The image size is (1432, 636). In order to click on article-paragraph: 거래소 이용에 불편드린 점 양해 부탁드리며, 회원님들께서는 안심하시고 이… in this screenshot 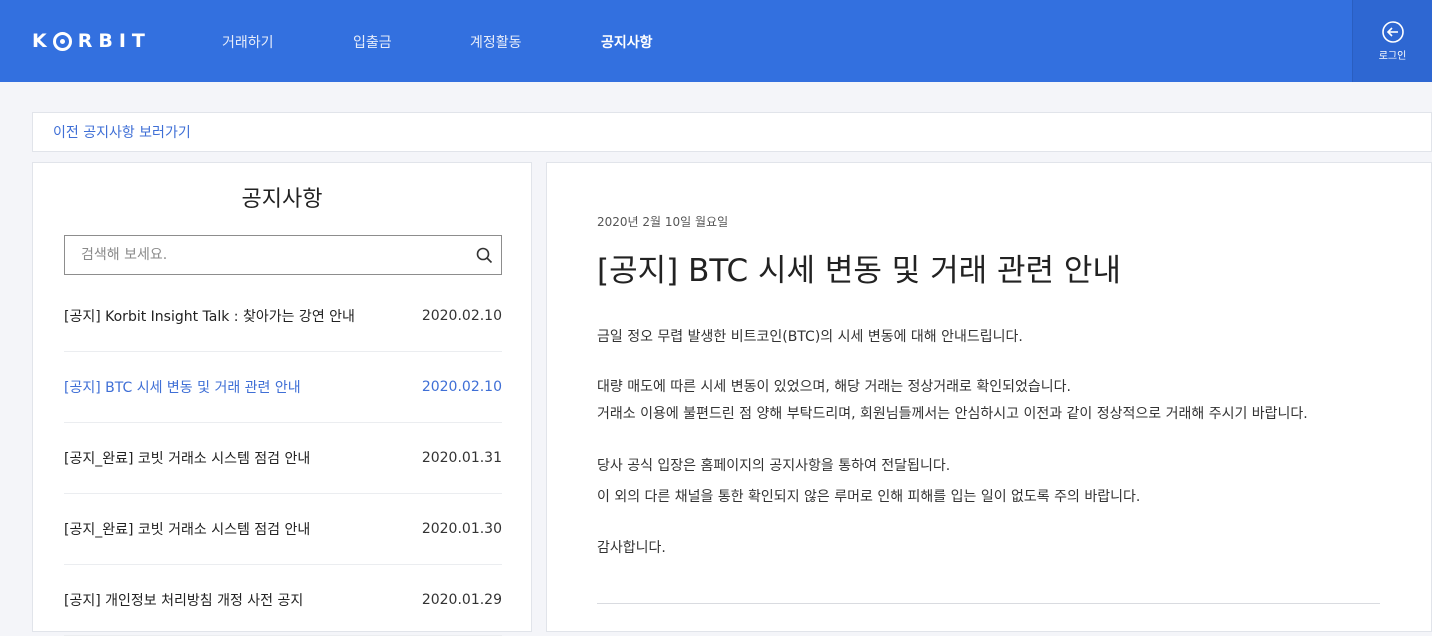, I will do `click(952, 414)`.